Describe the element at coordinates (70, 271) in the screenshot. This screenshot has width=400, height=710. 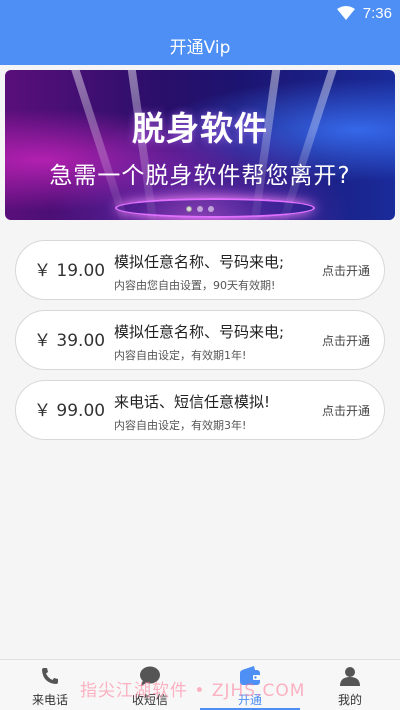
I see `plan-price: ￥ 19.00` at that location.